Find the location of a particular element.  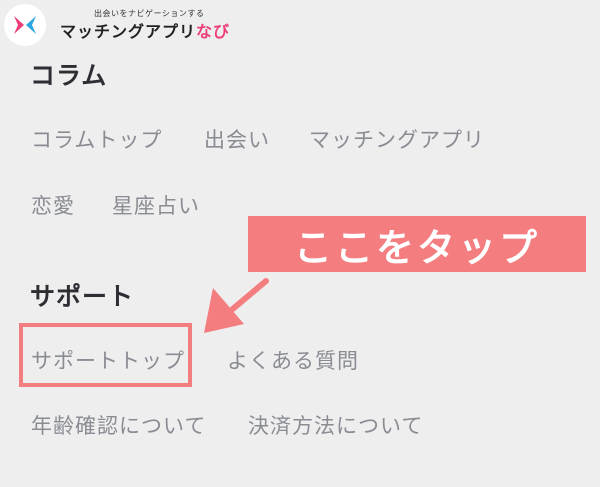

link-faq: よくある質問 is located at coordinates (293, 360).